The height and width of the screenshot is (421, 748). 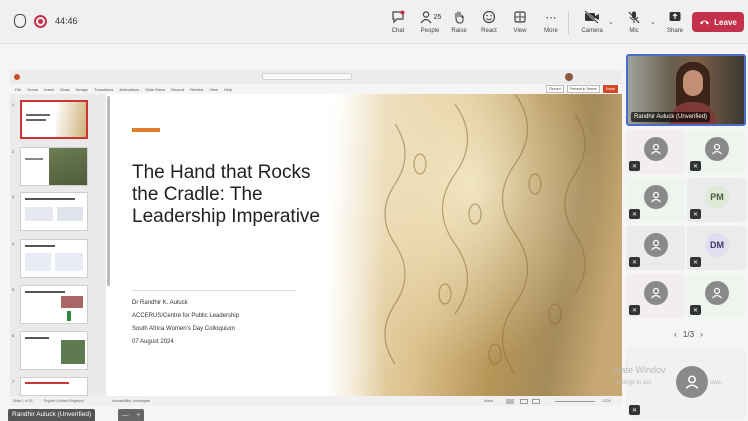 I want to click on powerpoint-share-button: Share, so click(x=610, y=89).